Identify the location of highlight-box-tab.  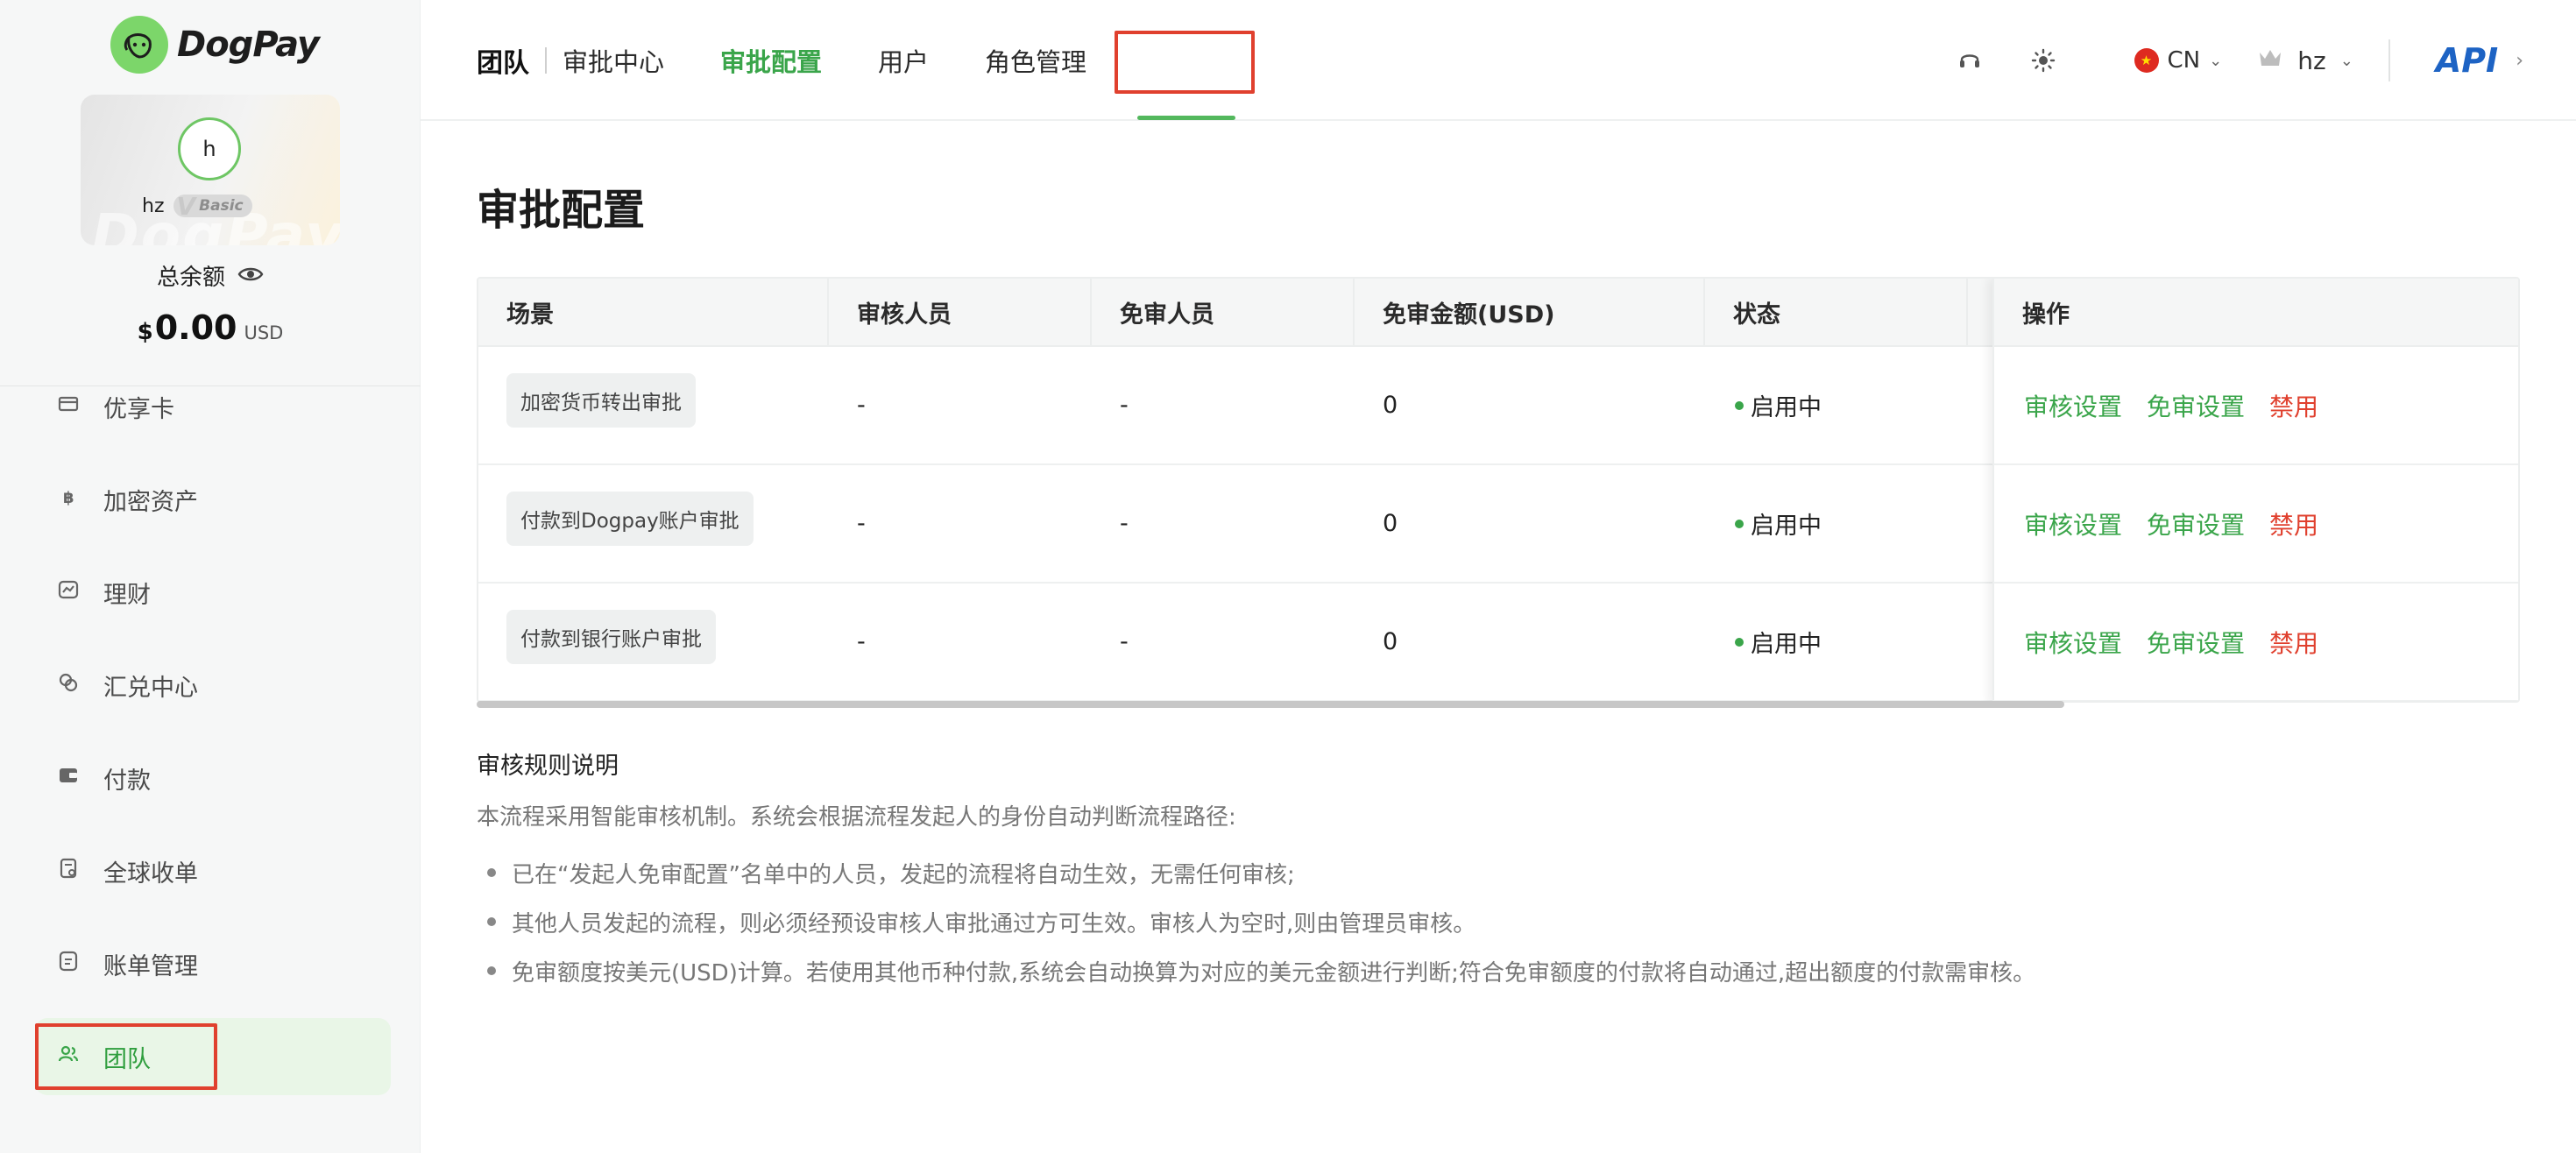
(1185, 63).